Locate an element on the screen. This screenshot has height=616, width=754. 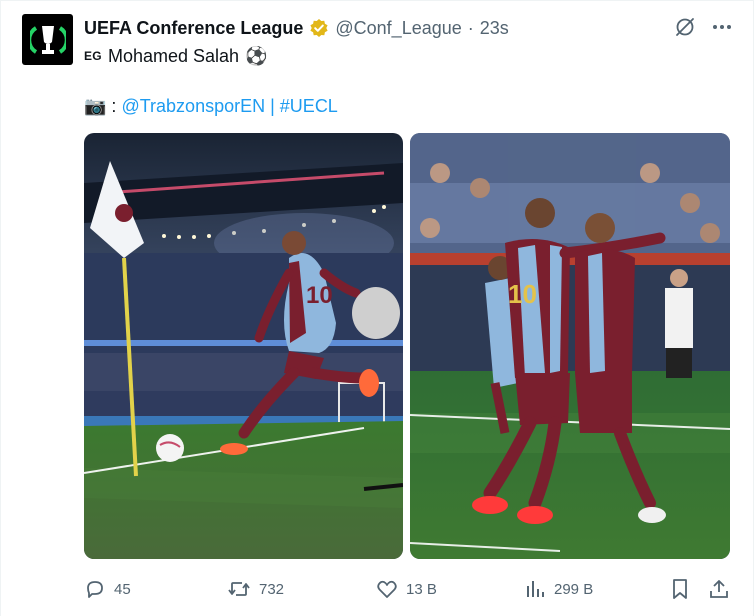
card-border-top is located at coordinates (377, 0).